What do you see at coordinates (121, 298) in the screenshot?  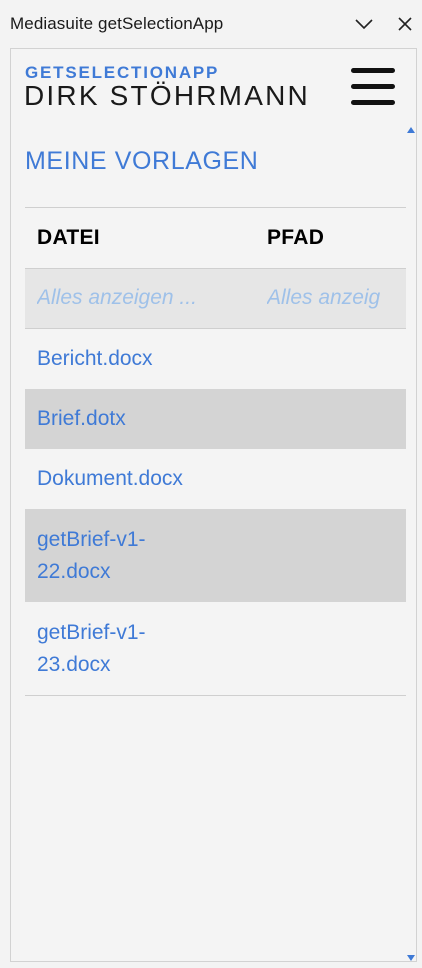 I see `file-filter-input` at bounding box center [121, 298].